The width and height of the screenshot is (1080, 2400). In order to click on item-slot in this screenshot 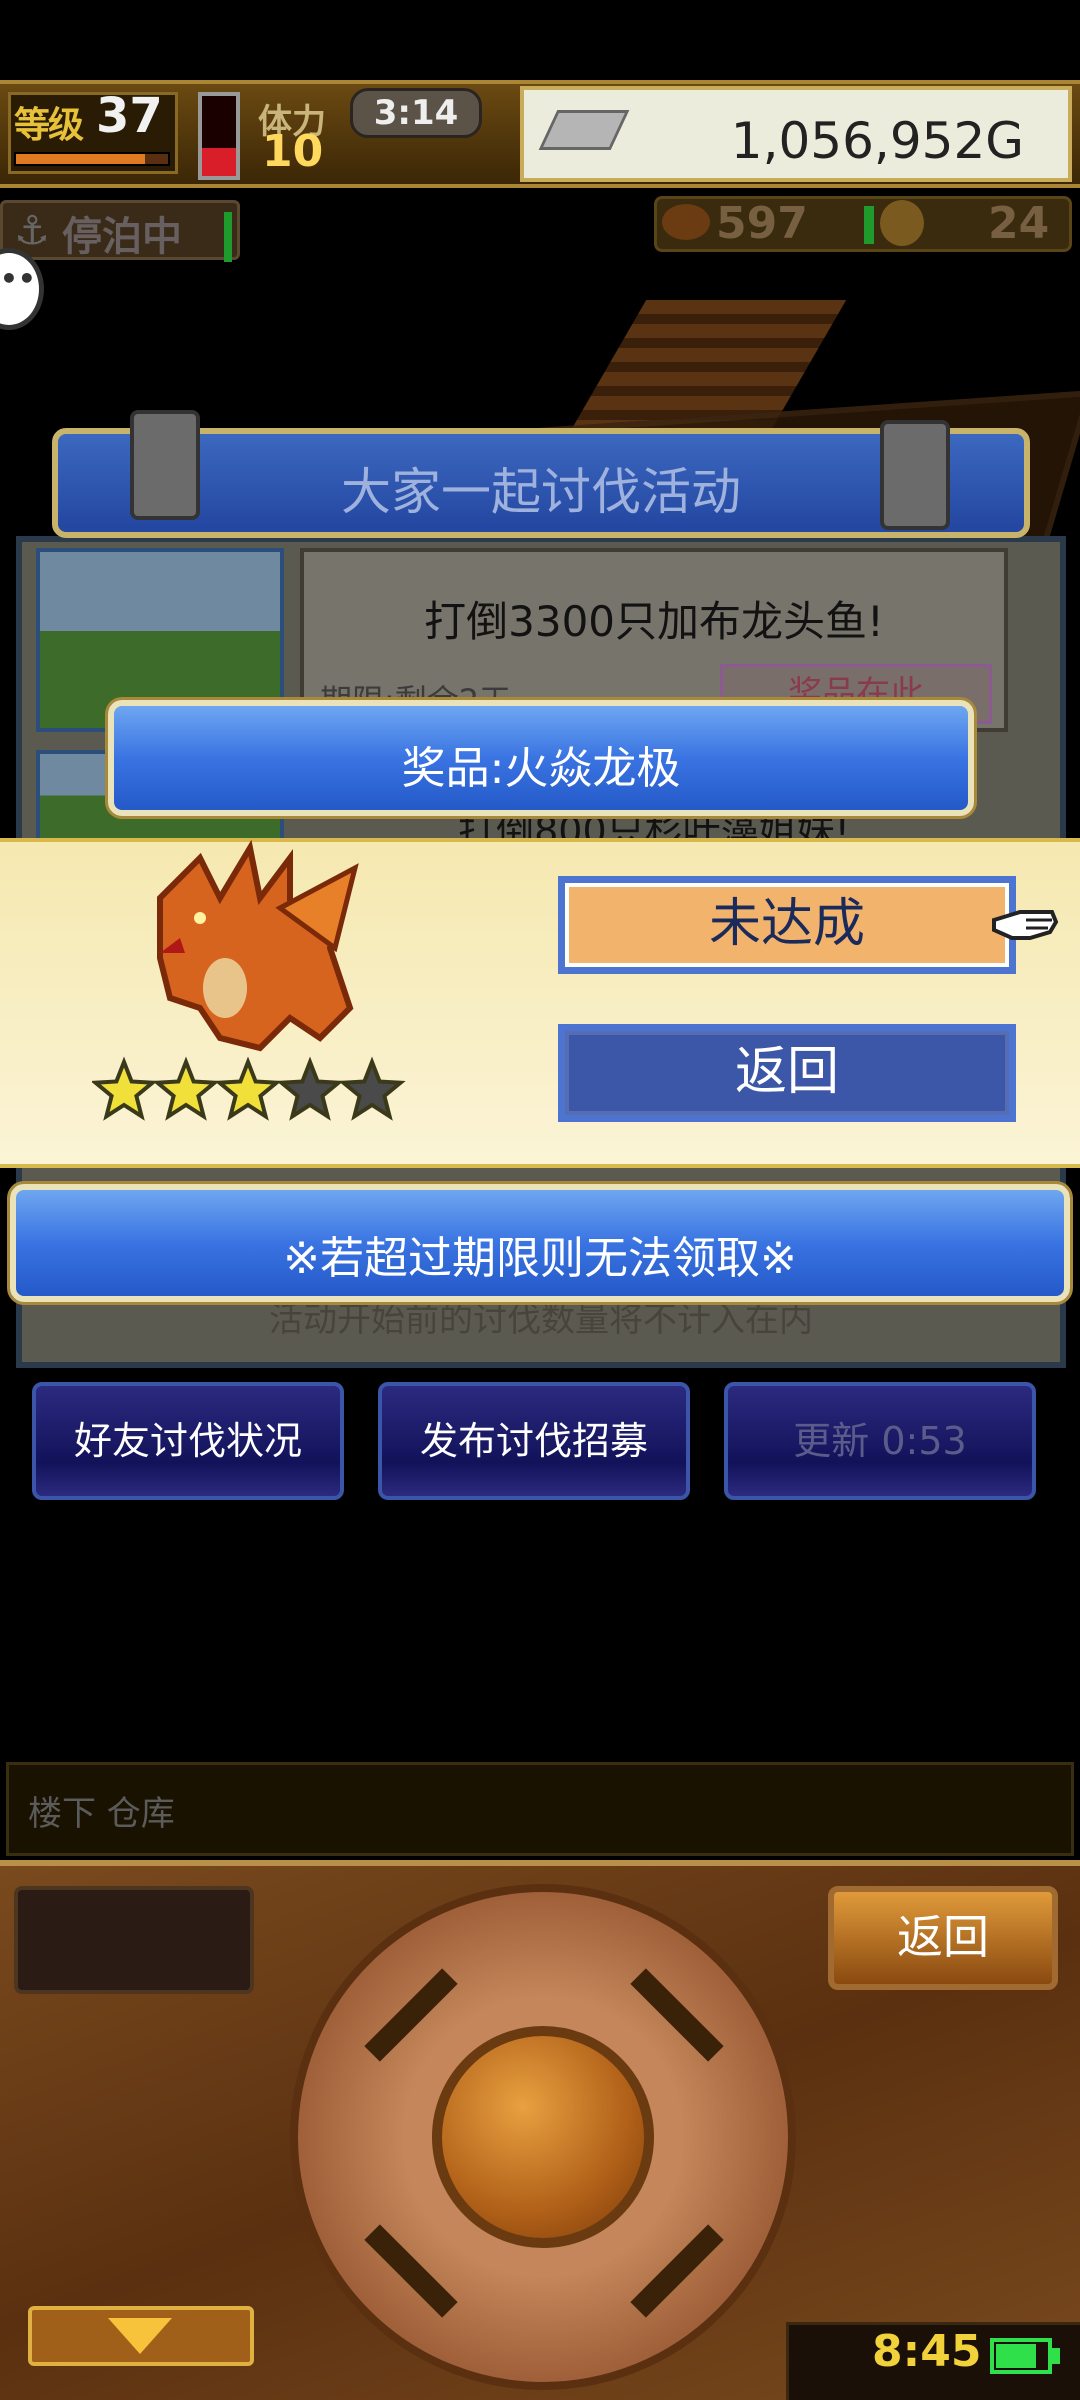, I will do `click(134, 1940)`.